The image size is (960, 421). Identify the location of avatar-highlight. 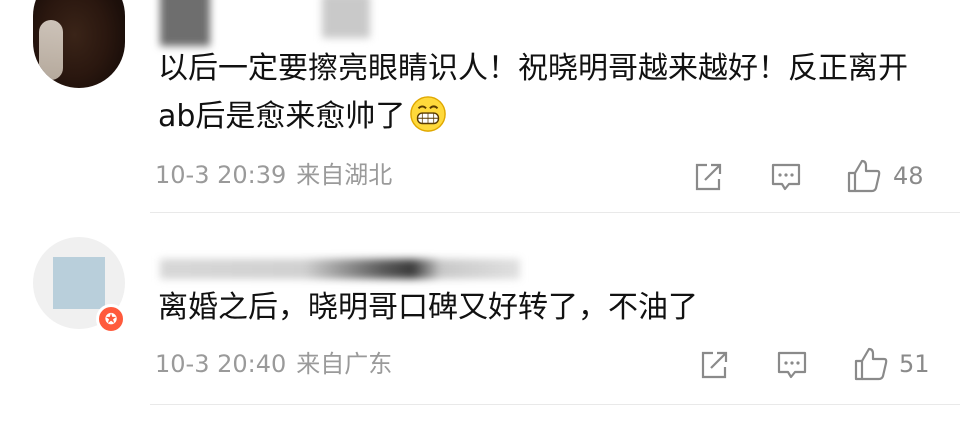
(51, 50).